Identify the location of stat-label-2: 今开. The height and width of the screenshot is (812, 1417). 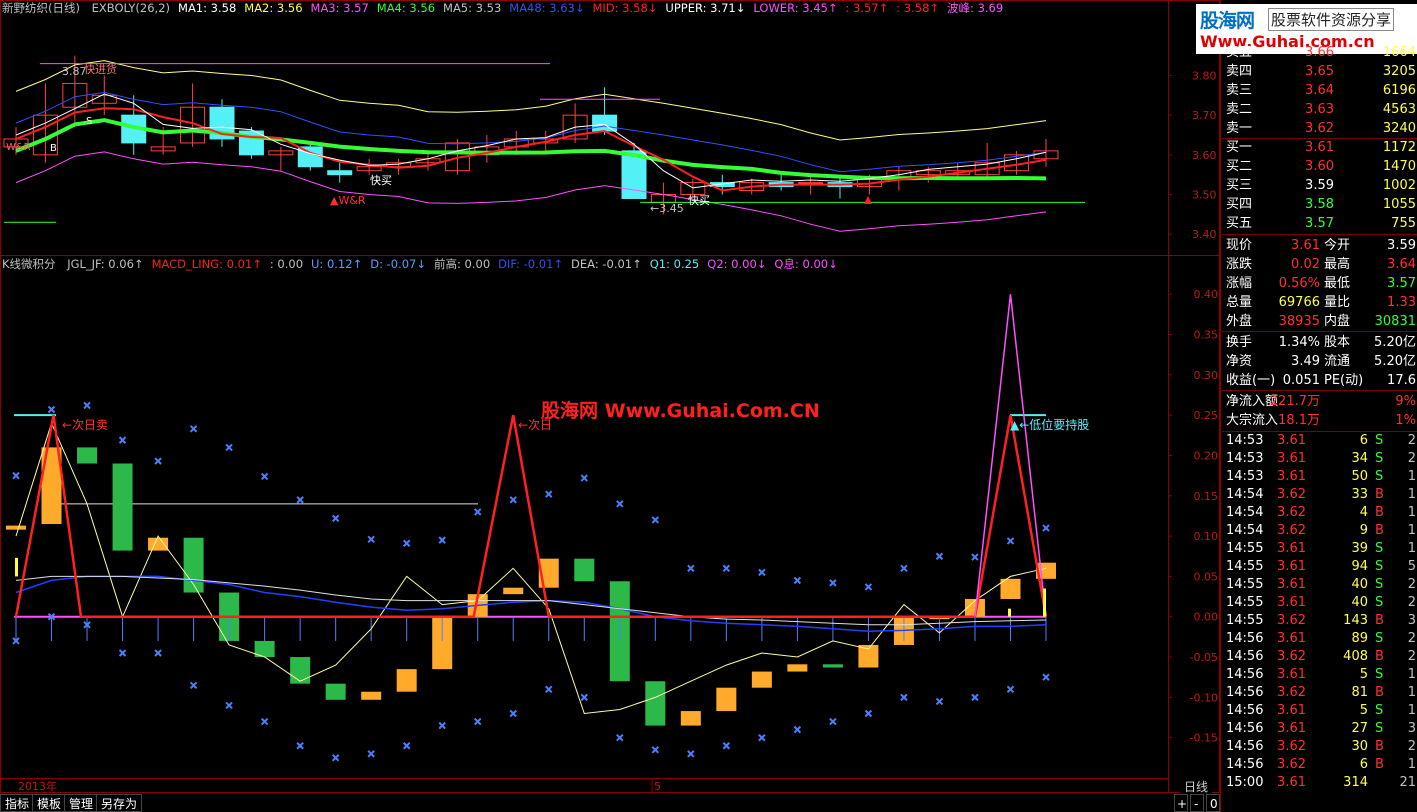
(1337, 245).